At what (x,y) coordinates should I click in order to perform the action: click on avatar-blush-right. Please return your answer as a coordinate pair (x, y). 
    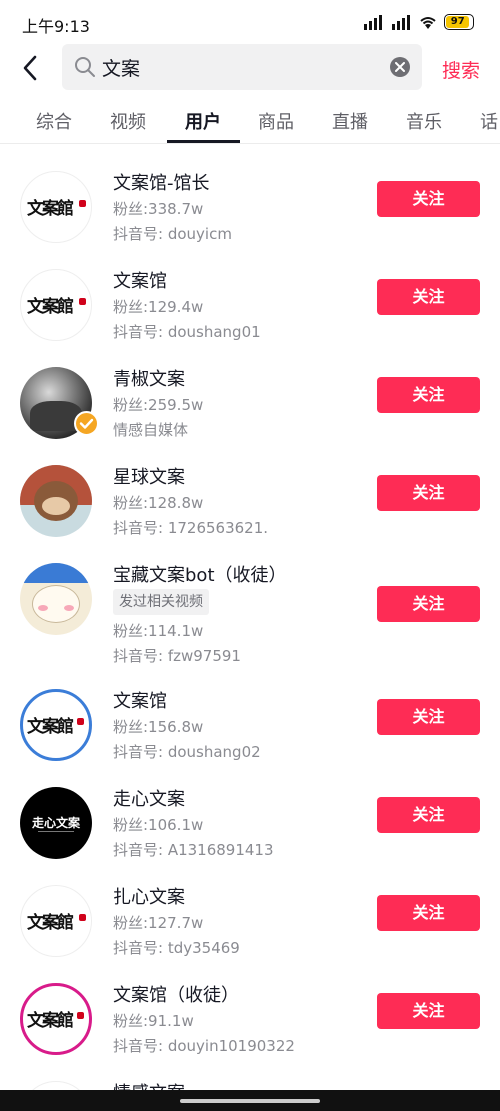
    Looking at the image, I should click on (69, 608).